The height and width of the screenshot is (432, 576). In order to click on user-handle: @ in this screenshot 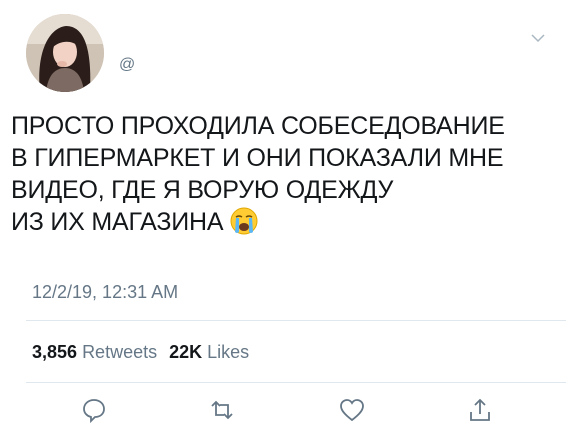, I will do `click(127, 65)`.